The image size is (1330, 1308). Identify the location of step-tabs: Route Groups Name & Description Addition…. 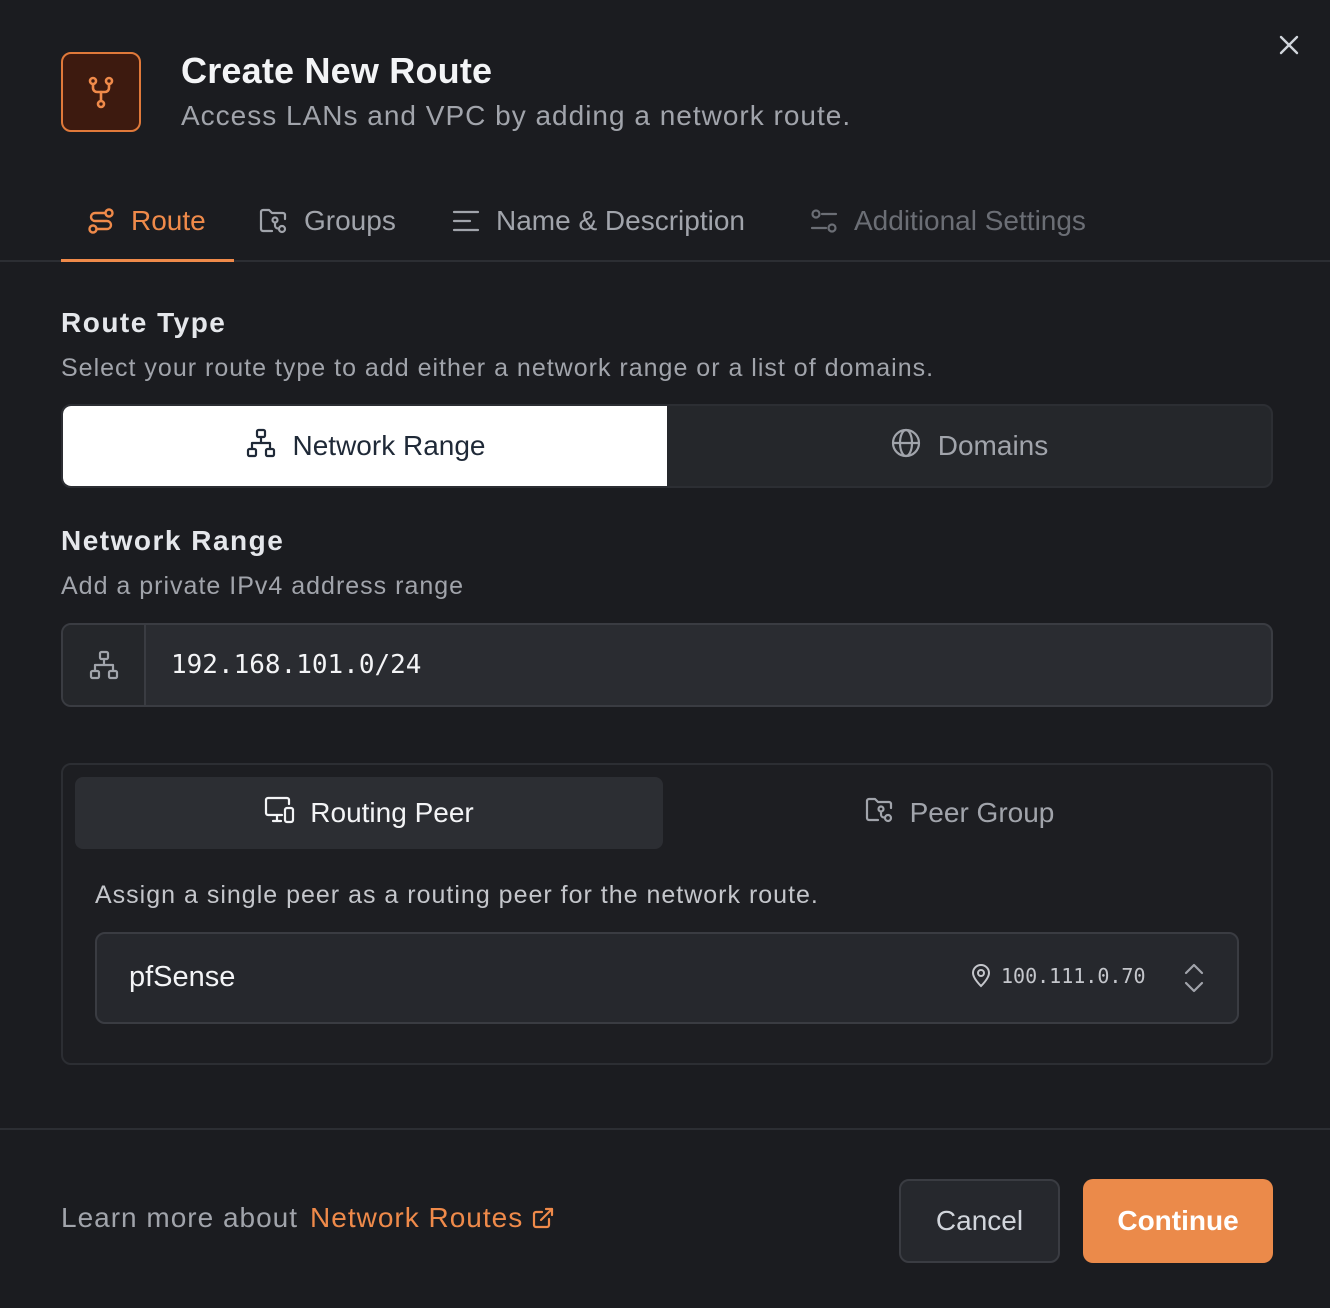
(665, 221).